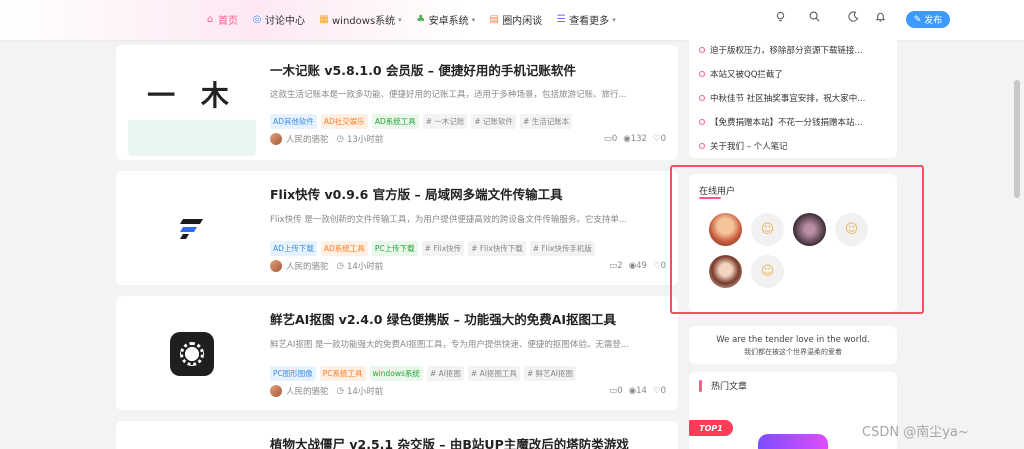 The width and height of the screenshot is (1024, 449). Describe the element at coordinates (586, 19) in the screenshot. I see `nav-item-more: ☰ 查看更多 ▾` at that location.